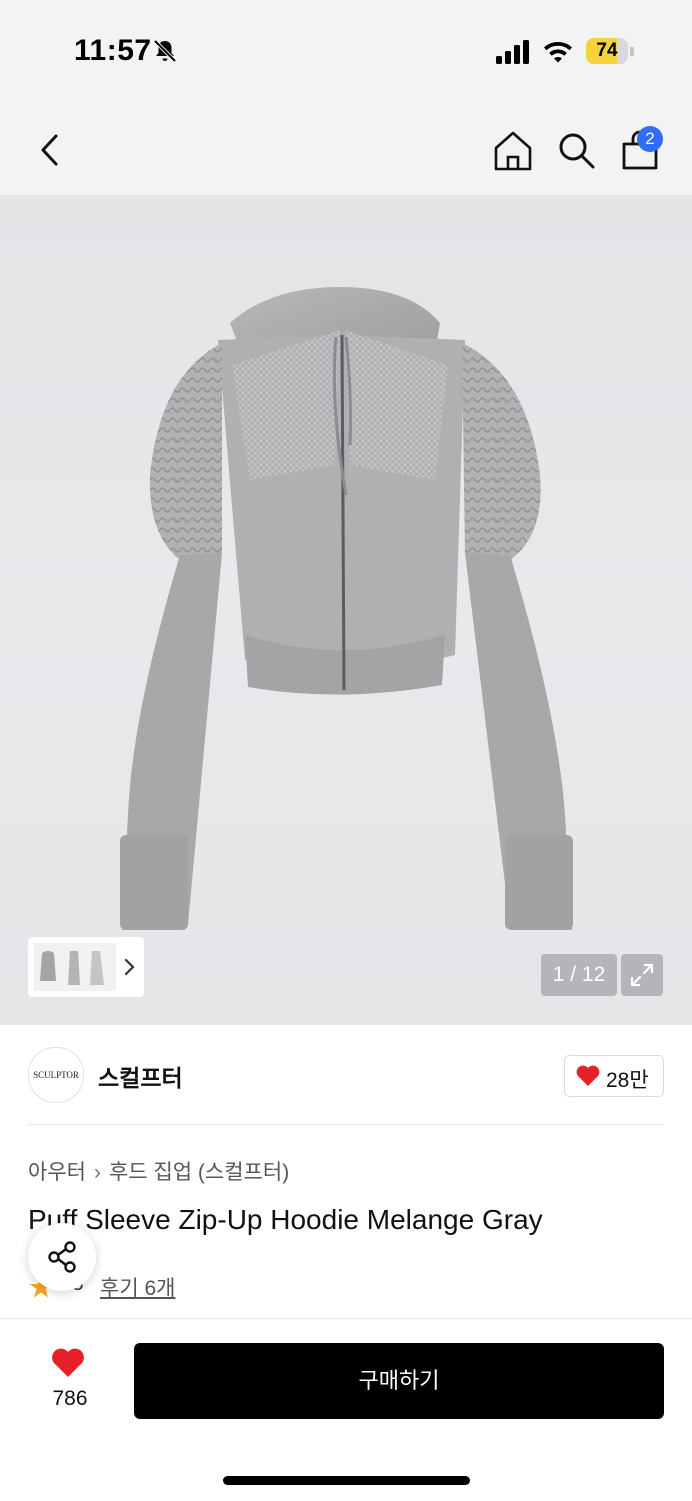 The image size is (692, 1501). I want to click on brand-like-count: 28만, so click(627, 1080).